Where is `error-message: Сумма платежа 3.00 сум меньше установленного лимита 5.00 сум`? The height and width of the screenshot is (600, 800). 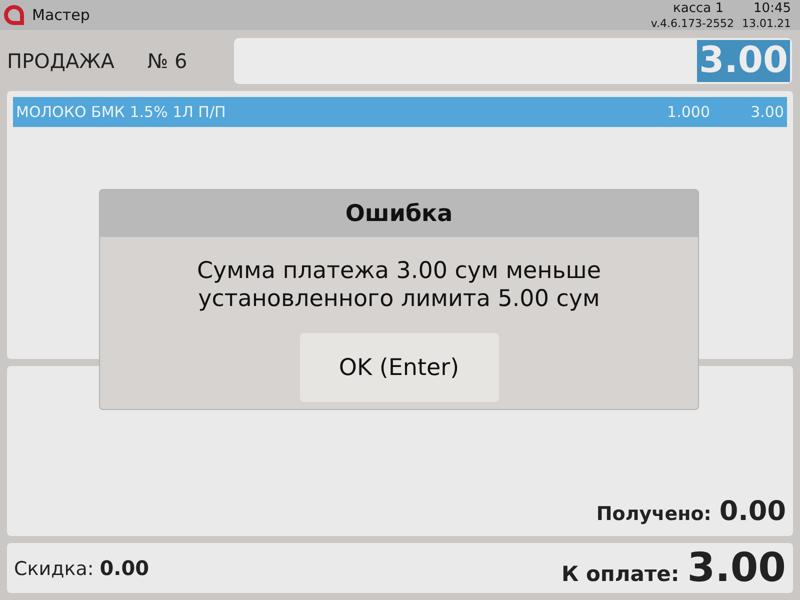
error-message: Сумма платежа 3.00 сум меньше установленного лимита 5.00 сум is located at coordinates (399, 285).